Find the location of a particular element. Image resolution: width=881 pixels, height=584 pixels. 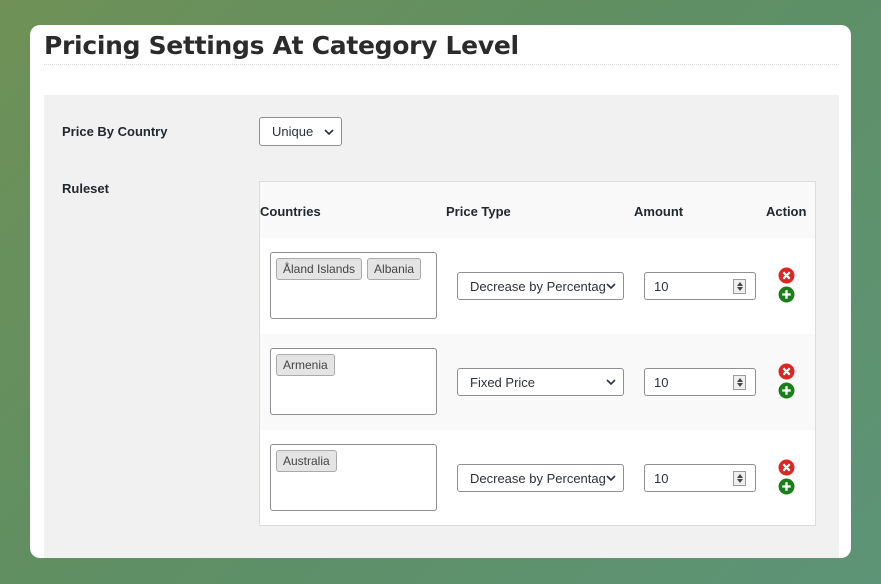

price-by-country-label: Price By Country is located at coordinates (115, 131).